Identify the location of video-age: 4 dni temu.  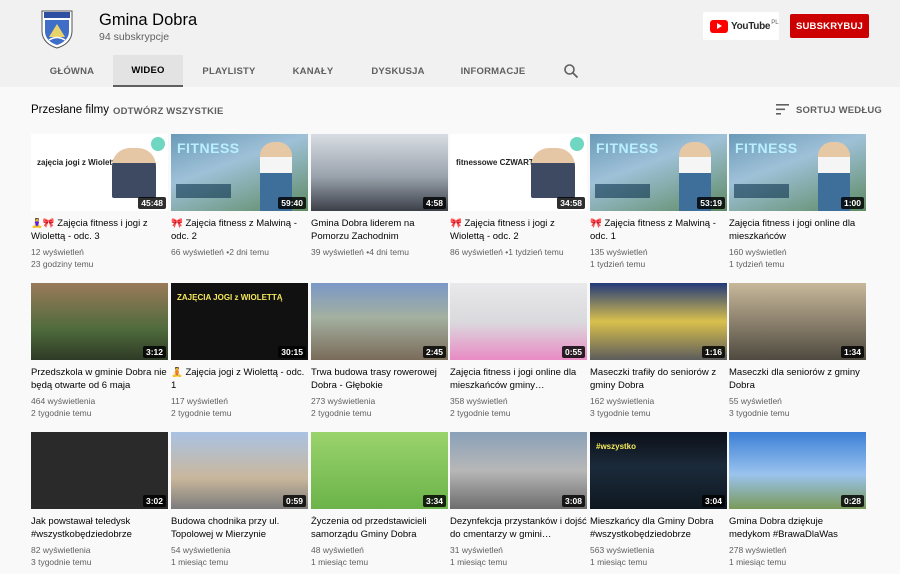
(389, 252).